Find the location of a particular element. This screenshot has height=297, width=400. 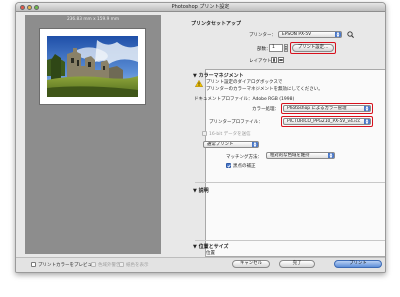

printer-wrench-icon is located at coordinates (350, 34).